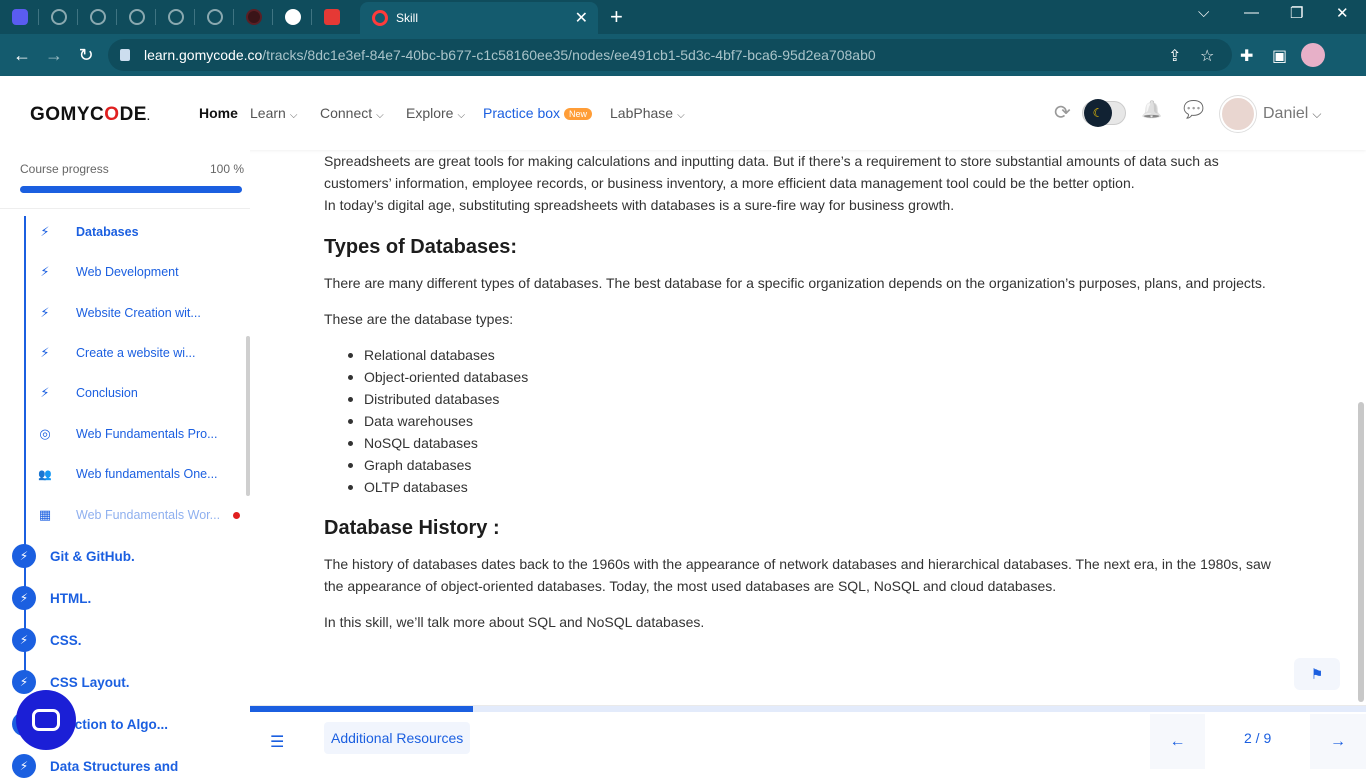 The height and width of the screenshot is (779, 1366). Describe the element at coordinates (1296, 13) in the screenshot. I see `restore-button: ❐` at that location.